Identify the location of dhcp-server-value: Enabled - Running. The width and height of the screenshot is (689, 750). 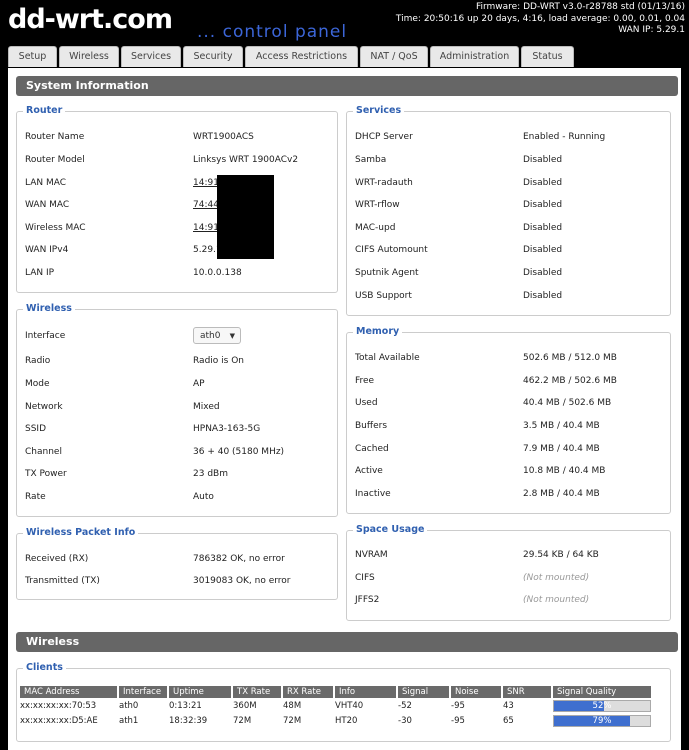
(564, 137).